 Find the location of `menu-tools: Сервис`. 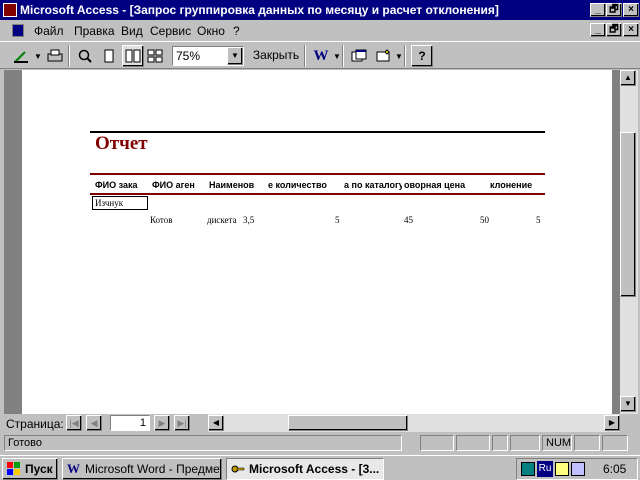

menu-tools: Сервис is located at coordinates (170, 31).